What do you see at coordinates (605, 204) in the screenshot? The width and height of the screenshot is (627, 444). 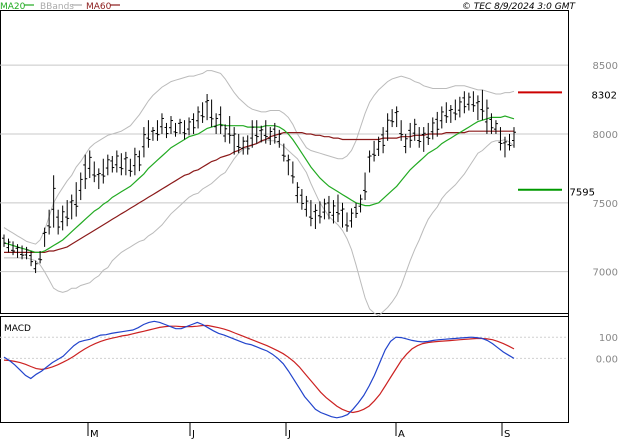 I see `price-tick-label: 7500` at bounding box center [605, 204].